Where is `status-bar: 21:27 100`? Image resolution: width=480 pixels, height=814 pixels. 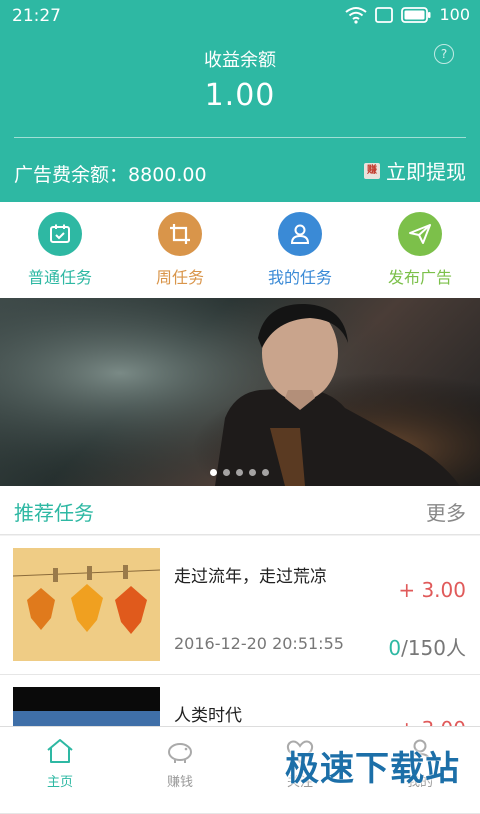 status-bar: 21:27 100 is located at coordinates (240, 16).